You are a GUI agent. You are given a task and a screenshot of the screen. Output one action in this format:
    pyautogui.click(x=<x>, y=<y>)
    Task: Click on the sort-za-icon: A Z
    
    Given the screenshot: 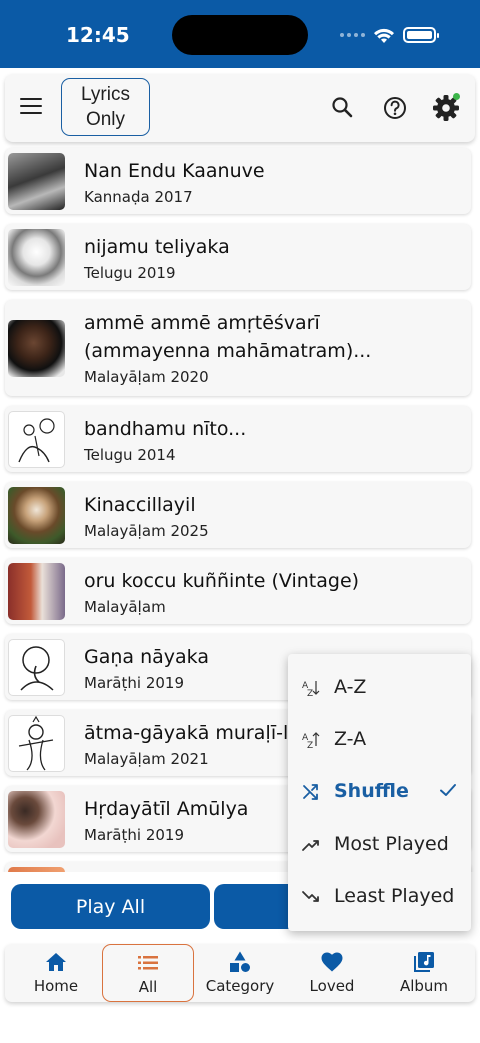 What is the action you would take?
    pyautogui.click(x=311, y=741)
    